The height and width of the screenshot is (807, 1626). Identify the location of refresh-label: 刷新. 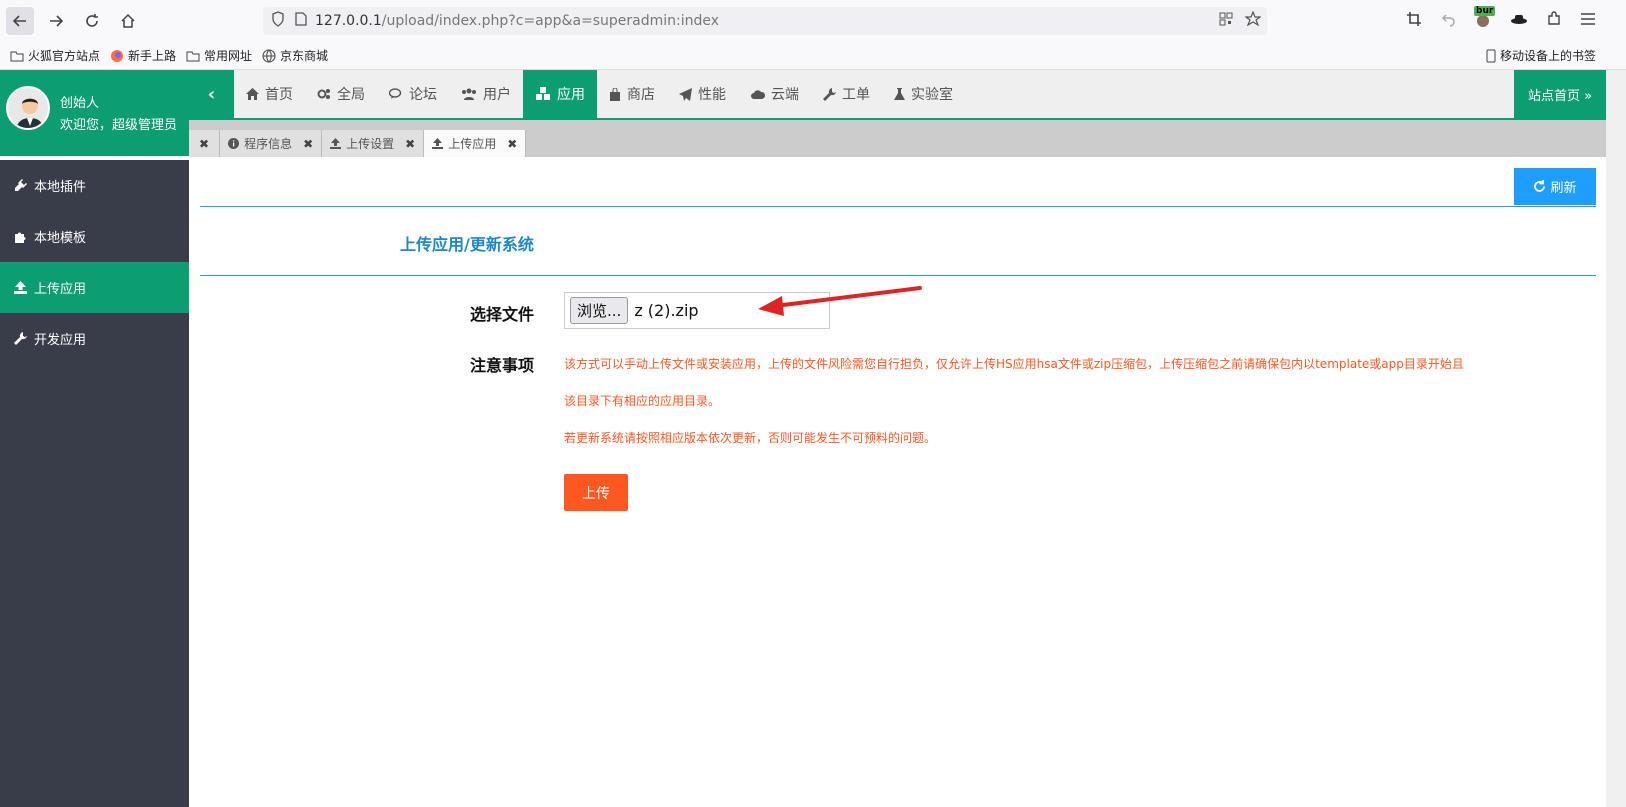
(1563, 188).